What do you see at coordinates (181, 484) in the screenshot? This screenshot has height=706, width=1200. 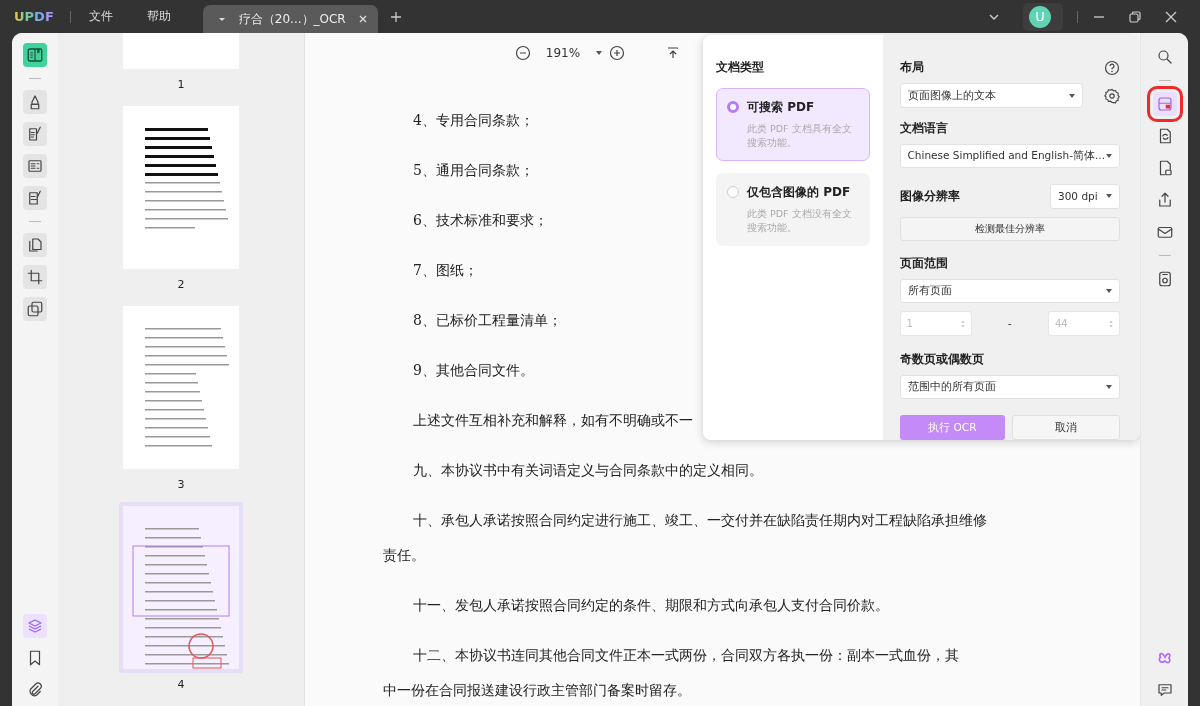 I see `page-number: 3` at bounding box center [181, 484].